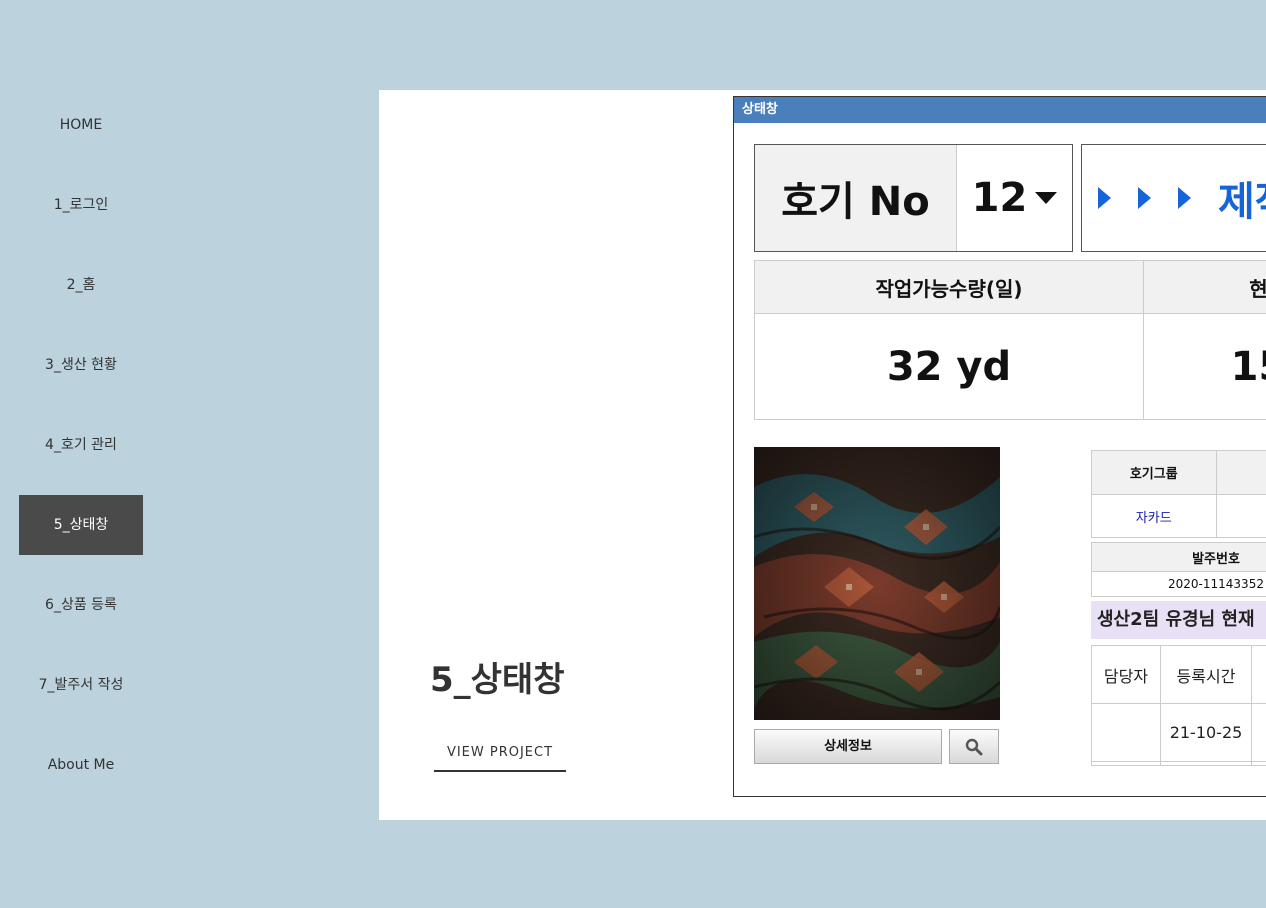 The height and width of the screenshot is (908, 1266). I want to click on sidebar-item-home: HOME, so click(81, 125).